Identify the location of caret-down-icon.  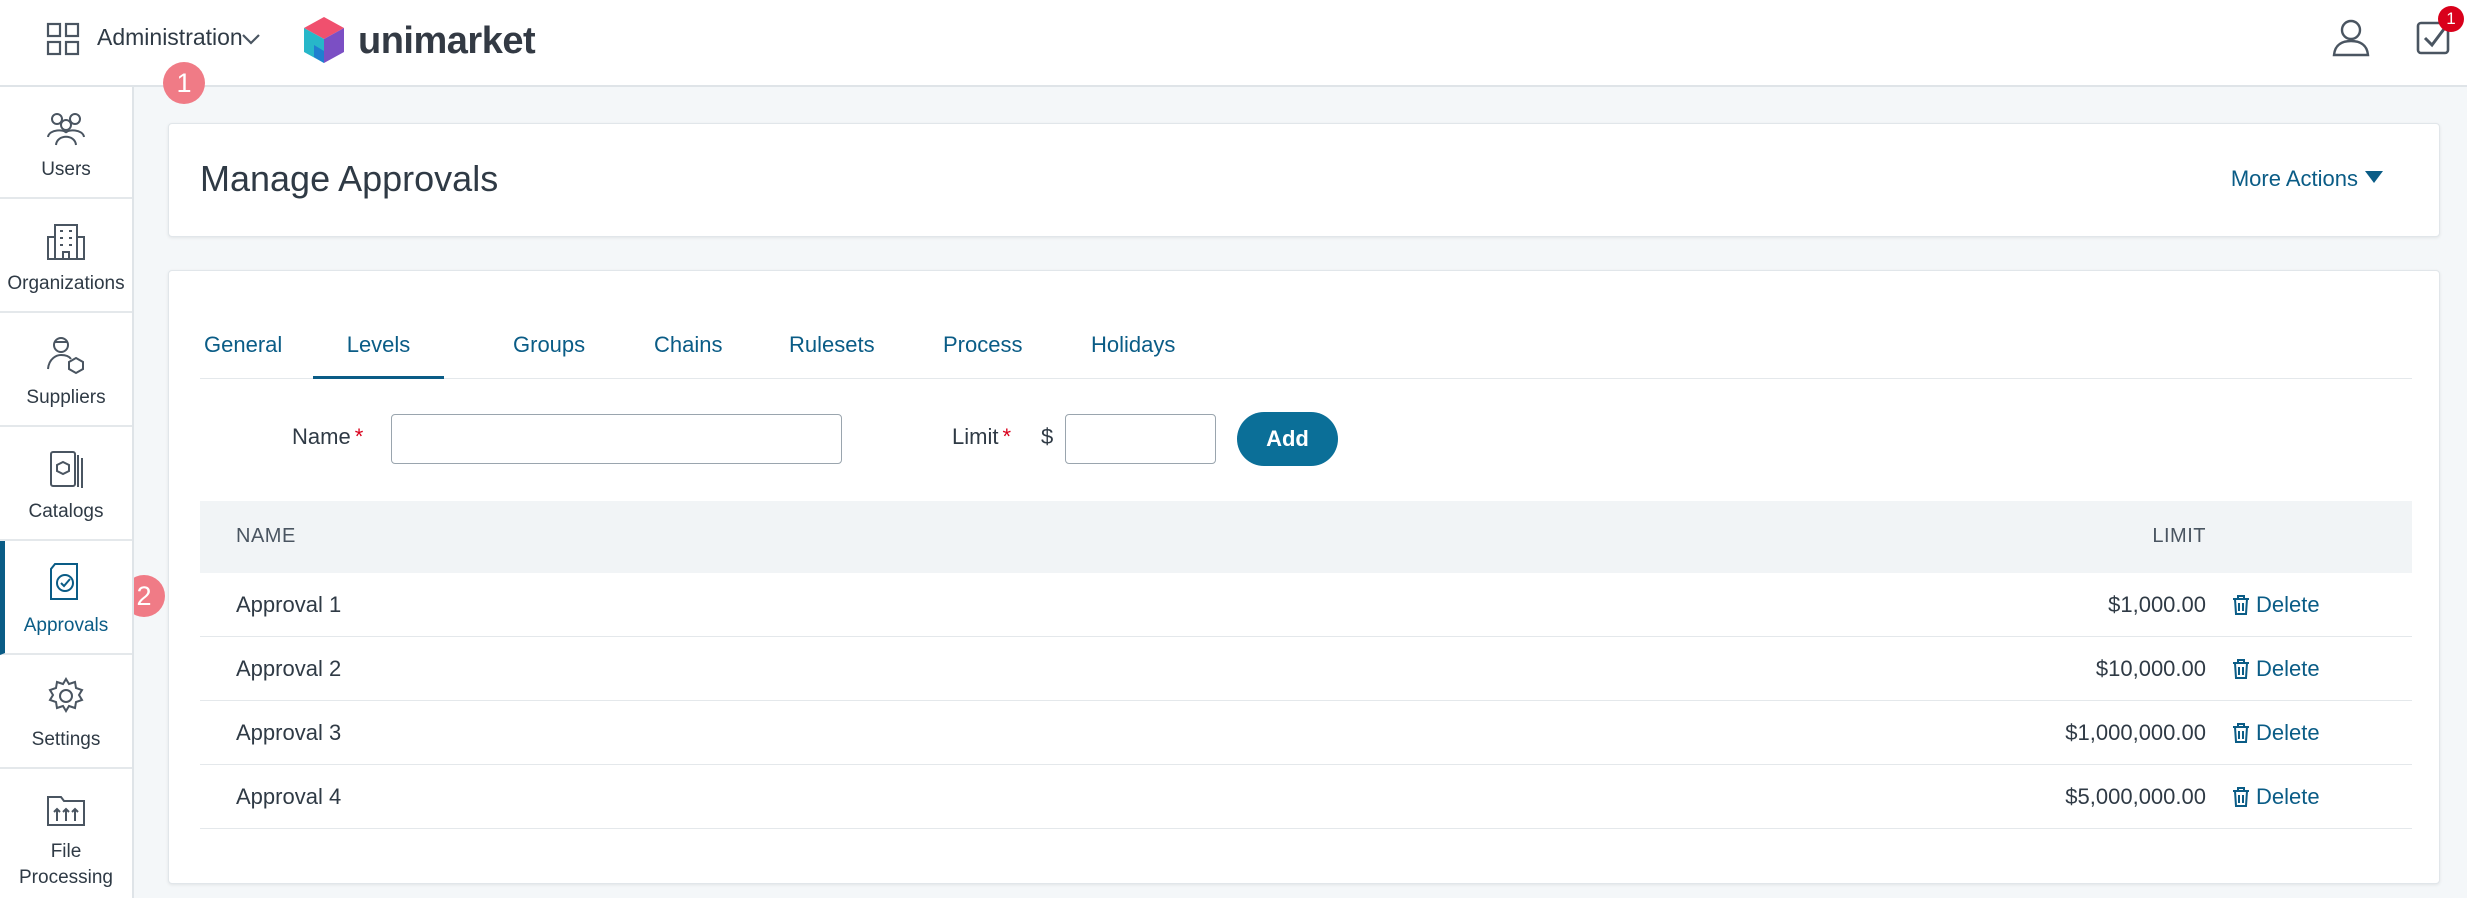
(2374, 177).